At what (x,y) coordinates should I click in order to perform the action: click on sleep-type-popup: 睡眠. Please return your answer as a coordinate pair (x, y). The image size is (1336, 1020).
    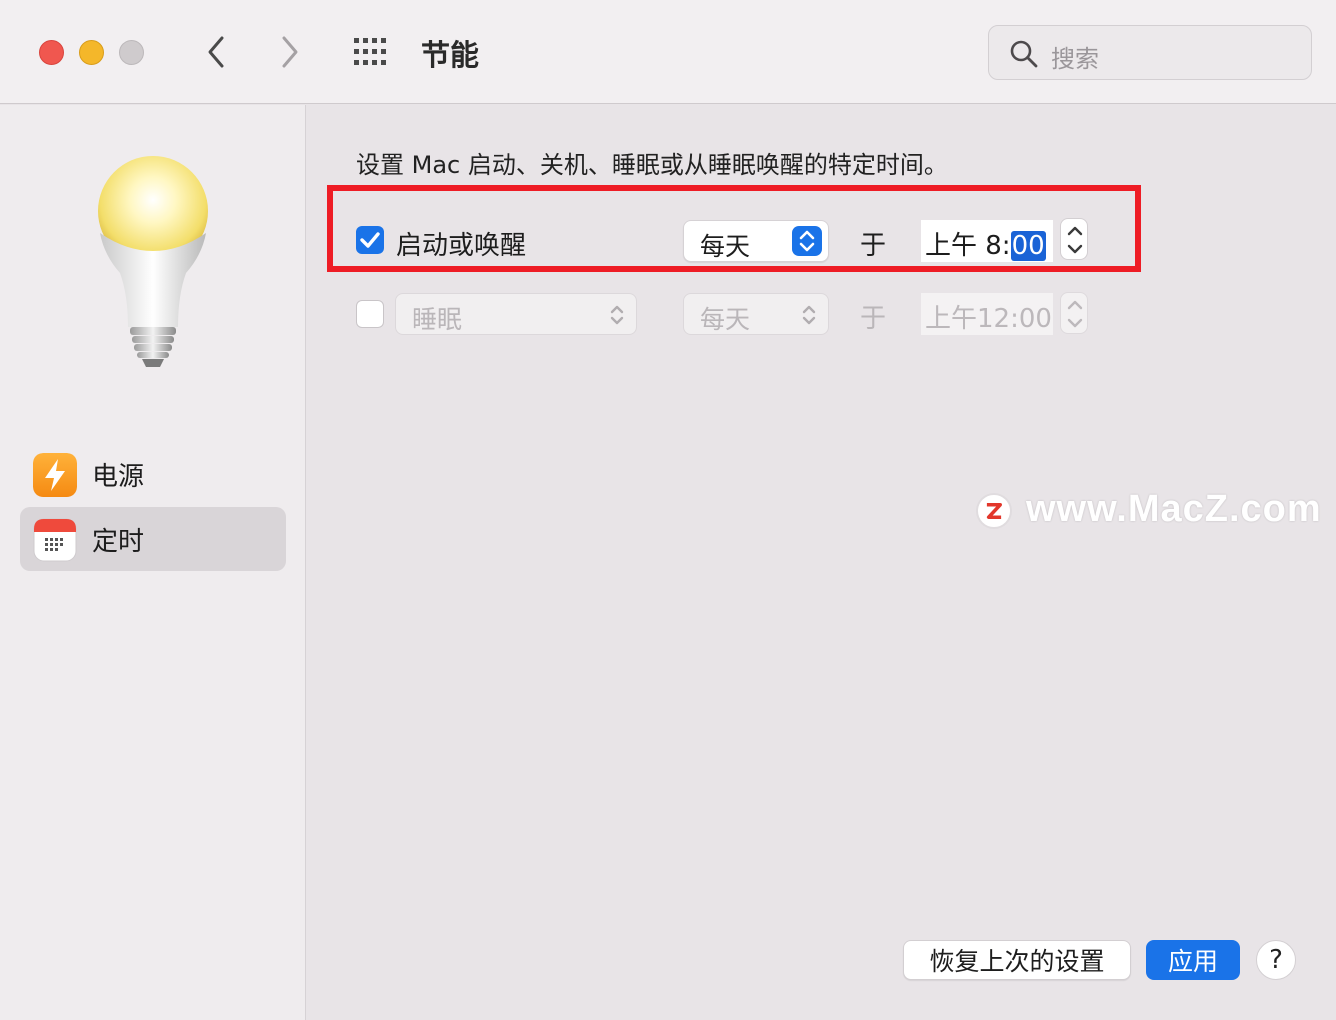
    Looking at the image, I should click on (516, 314).